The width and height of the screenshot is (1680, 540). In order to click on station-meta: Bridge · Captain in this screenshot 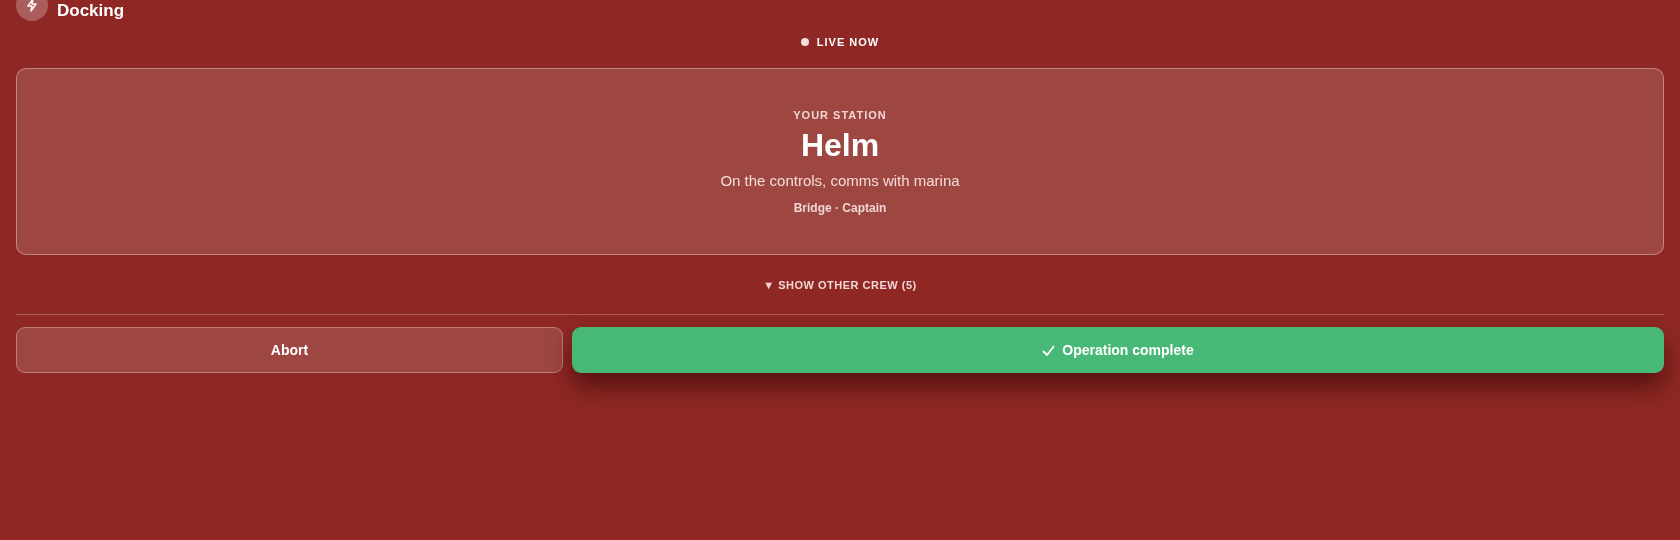, I will do `click(840, 207)`.